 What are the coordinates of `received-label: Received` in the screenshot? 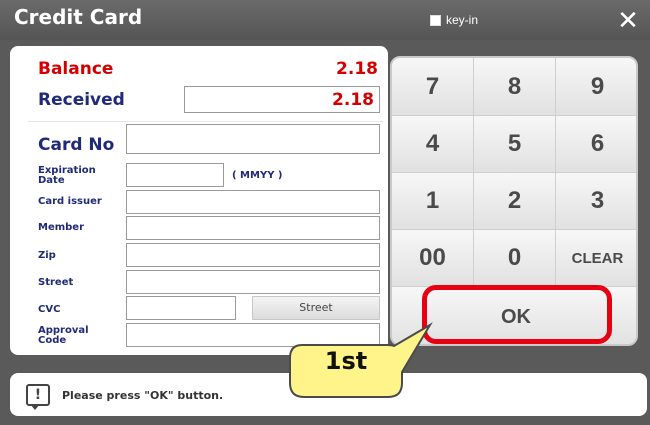 It's located at (81, 100).